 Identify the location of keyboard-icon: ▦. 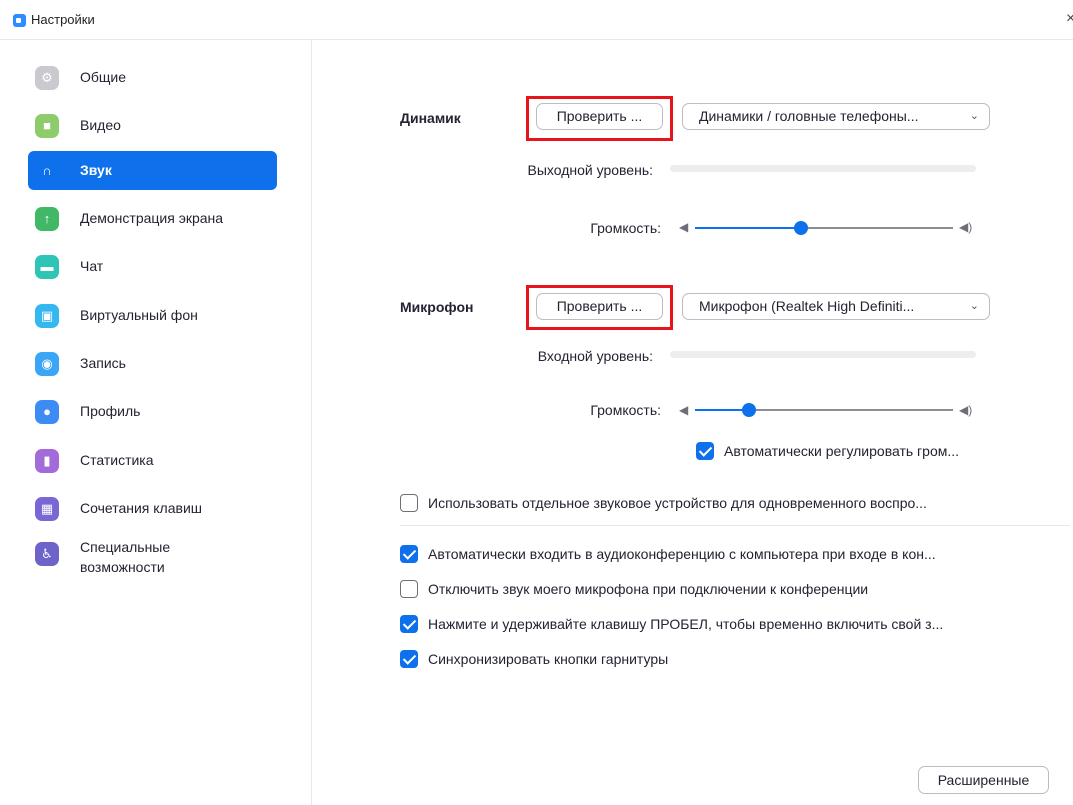
(47, 509).